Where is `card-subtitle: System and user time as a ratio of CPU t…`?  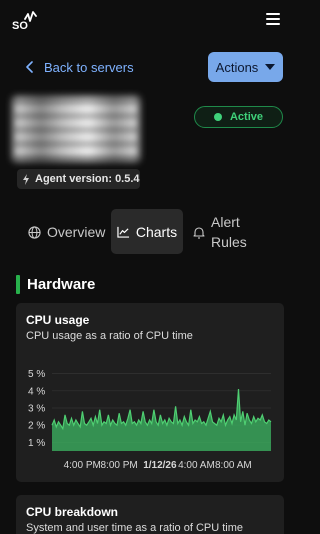
card-subtitle: System and user time as a ratio of CPU t… is located at coordinates (135, 528).